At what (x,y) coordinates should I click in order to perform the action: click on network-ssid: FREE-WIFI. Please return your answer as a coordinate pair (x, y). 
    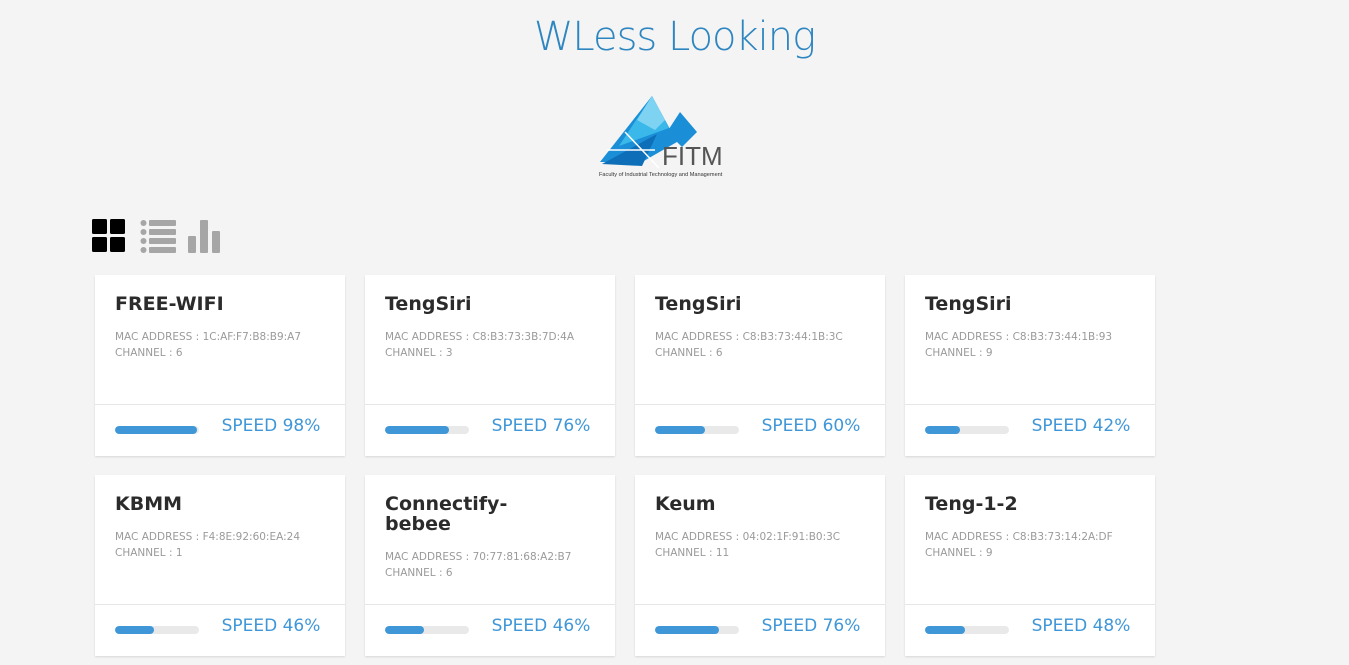
    Looking at the image, I should click on (169, 304).